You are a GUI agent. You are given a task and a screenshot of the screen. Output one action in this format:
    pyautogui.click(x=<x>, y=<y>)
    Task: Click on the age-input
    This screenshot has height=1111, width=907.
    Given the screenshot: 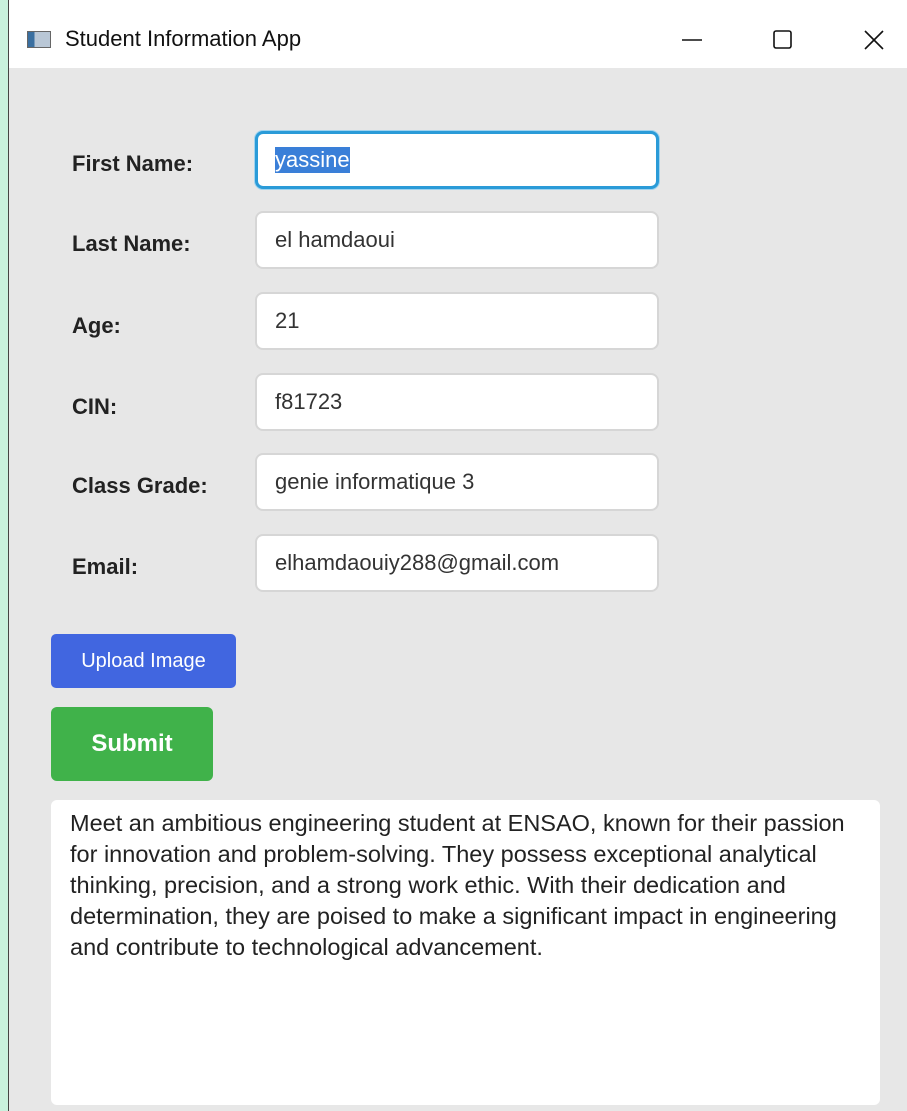 What is the action you would take?
    pyautogui.click(x=457, y=321)
    